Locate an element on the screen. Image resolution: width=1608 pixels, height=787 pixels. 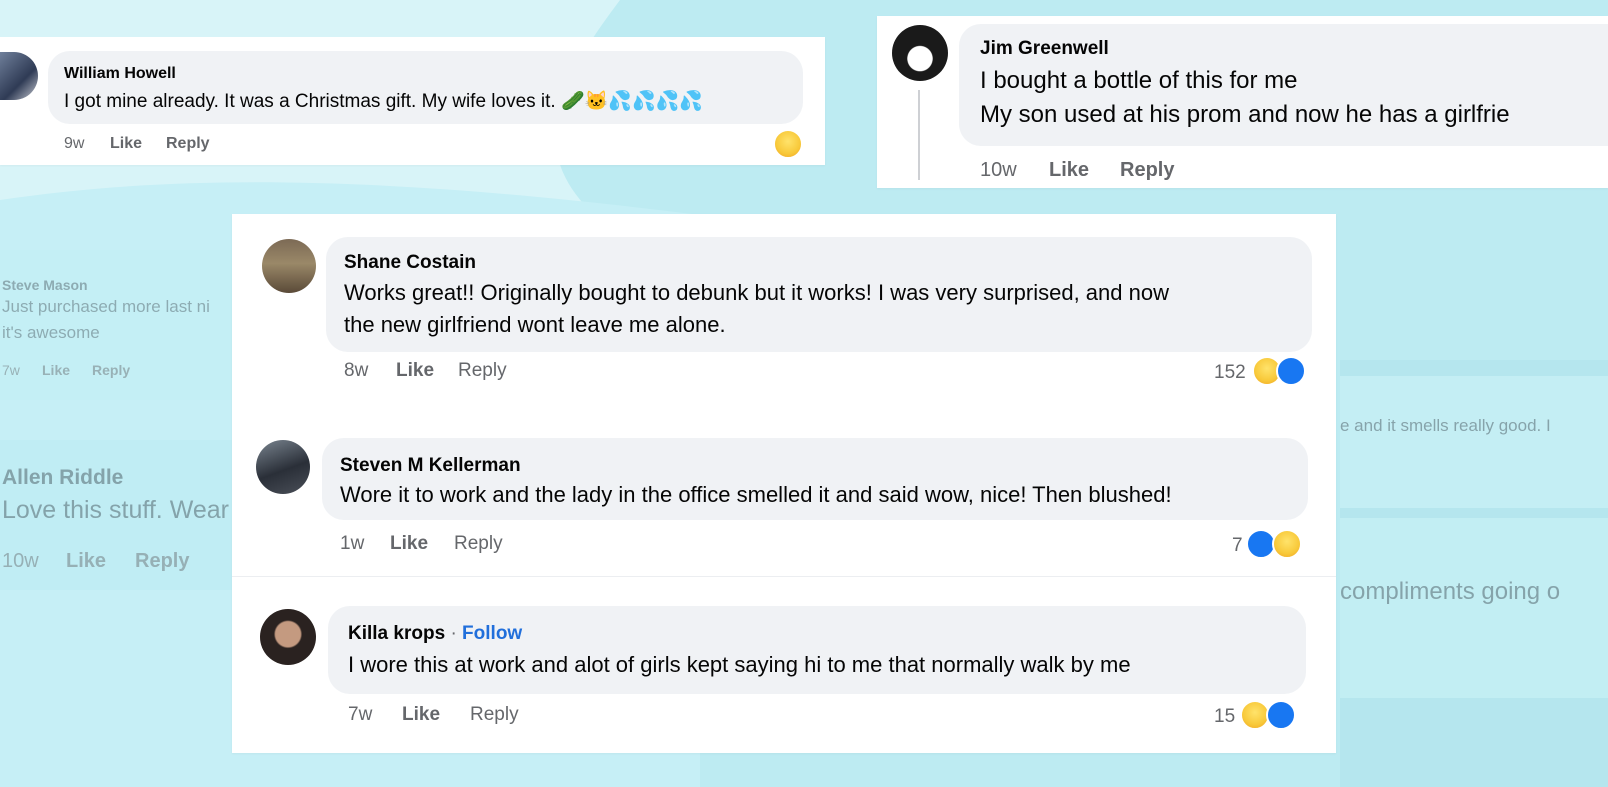
comment-time: 9w is located at coordinates (74, 144).